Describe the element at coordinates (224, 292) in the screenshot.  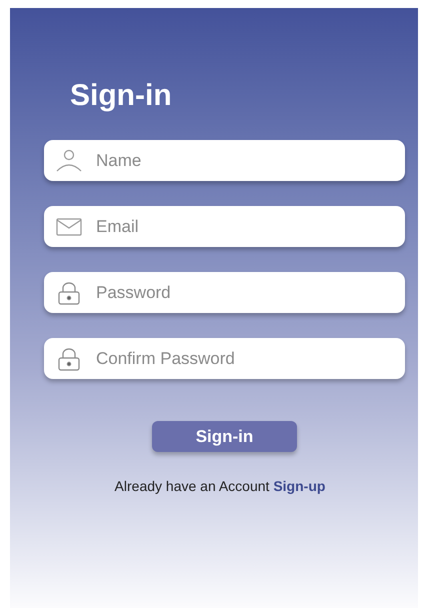
I see `input-field: Password` at that location.